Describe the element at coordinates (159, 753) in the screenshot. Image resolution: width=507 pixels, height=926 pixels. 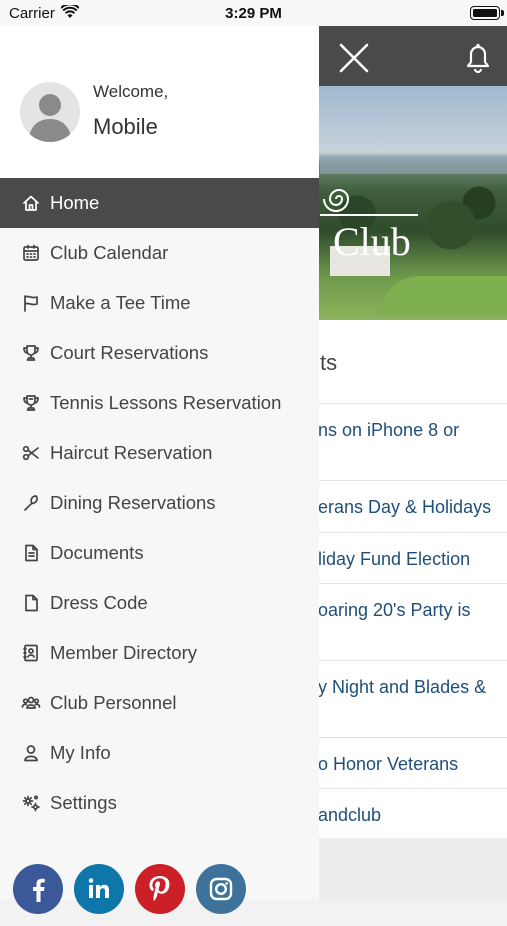
I see `menu-item-my-info: My Info` at that location.